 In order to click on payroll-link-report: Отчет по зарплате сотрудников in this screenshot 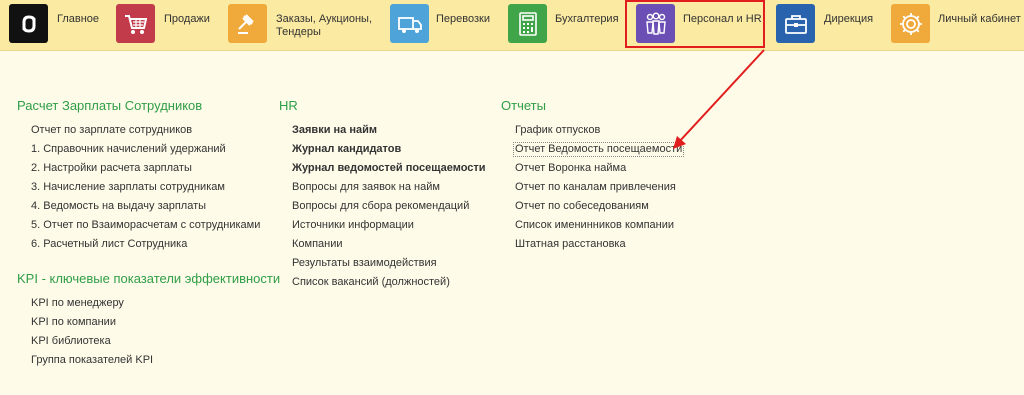, I will do `click(111, 130)`.